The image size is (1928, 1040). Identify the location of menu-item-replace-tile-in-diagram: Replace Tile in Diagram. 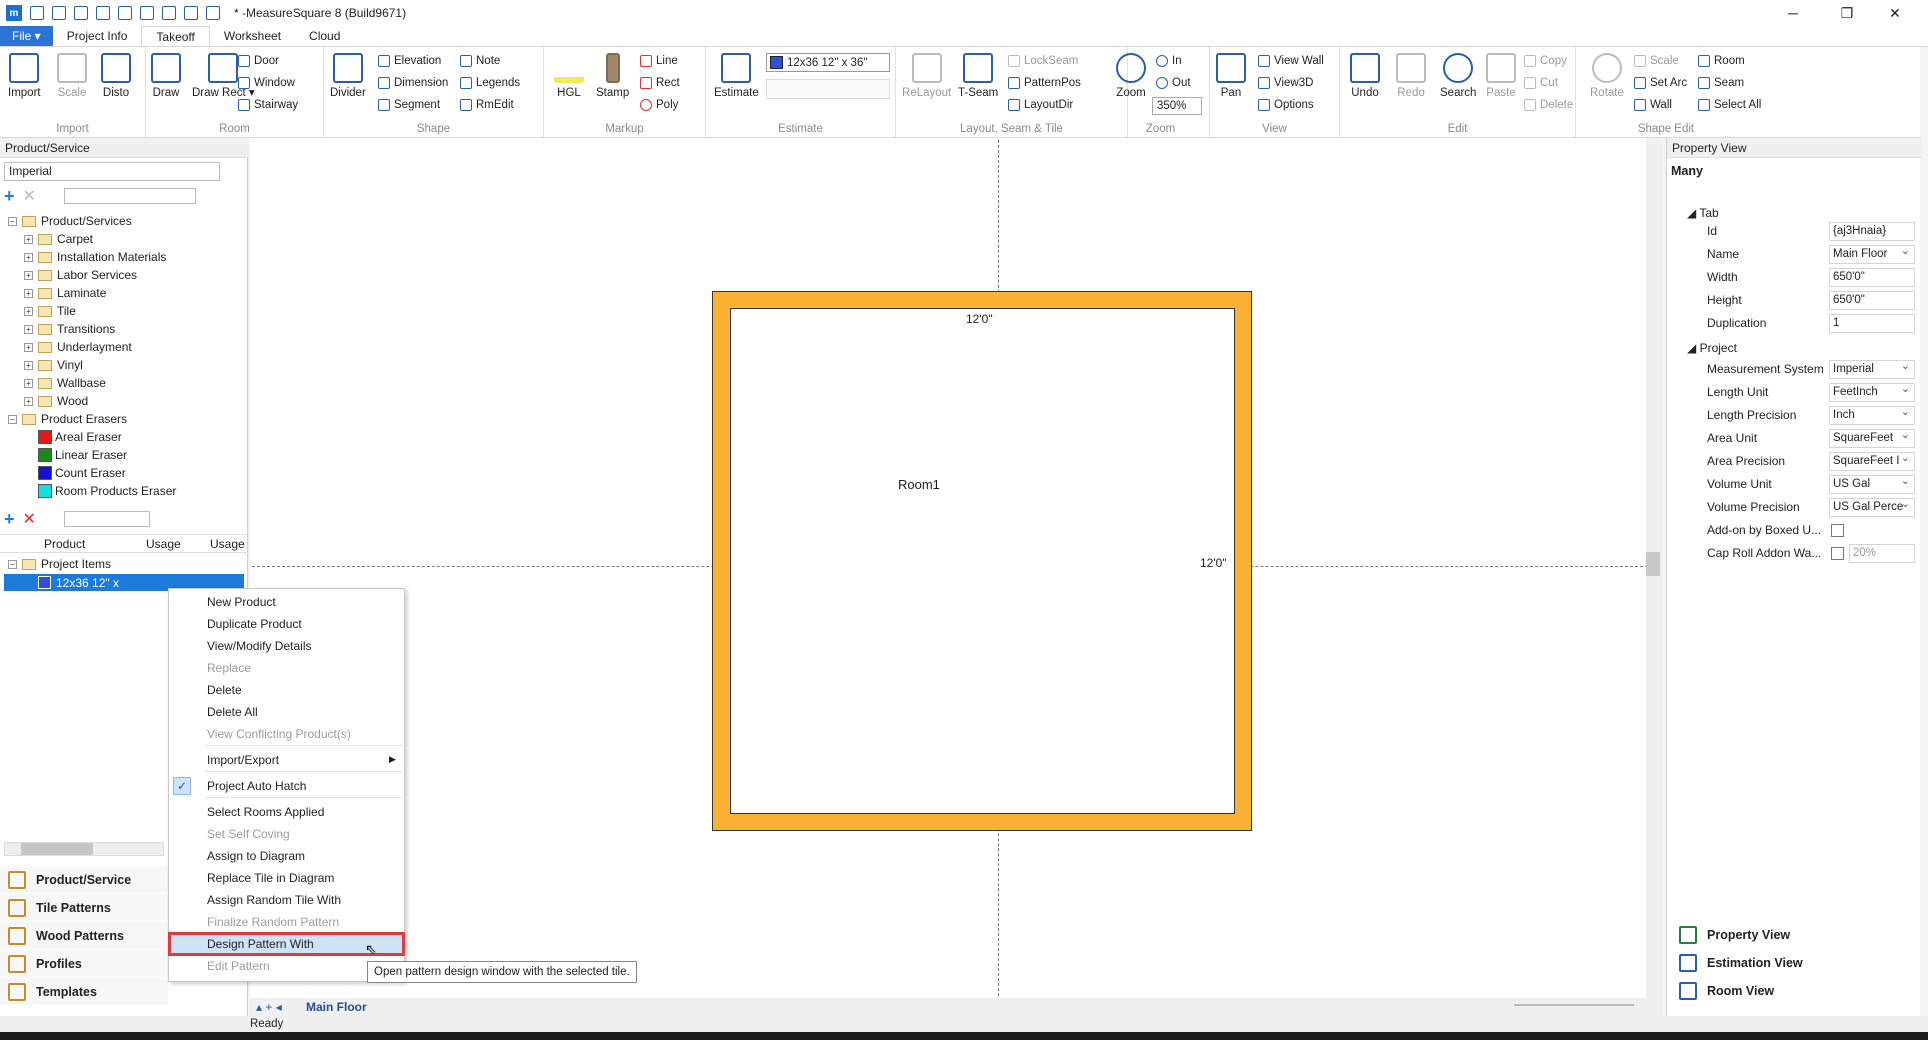
(286, 878).